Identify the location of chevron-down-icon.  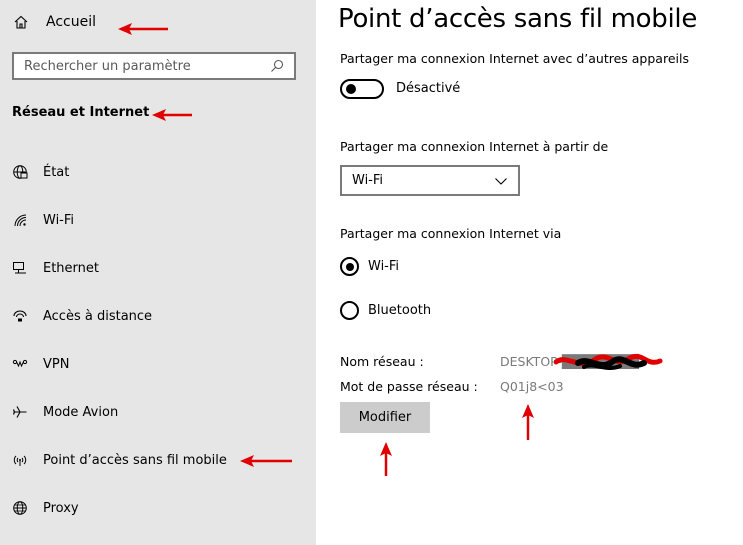
(501, 181).